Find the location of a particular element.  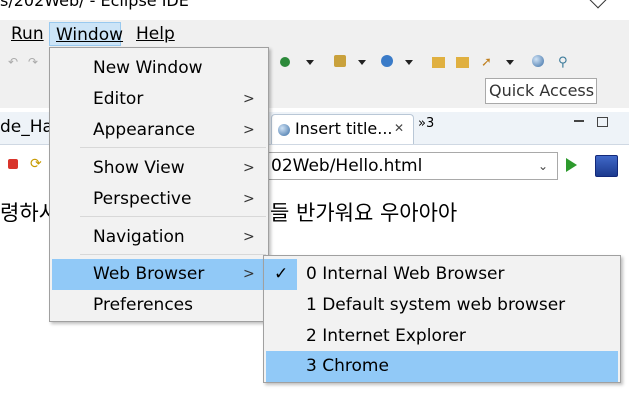

menu-run: Run is located at coordinates (27, 34).